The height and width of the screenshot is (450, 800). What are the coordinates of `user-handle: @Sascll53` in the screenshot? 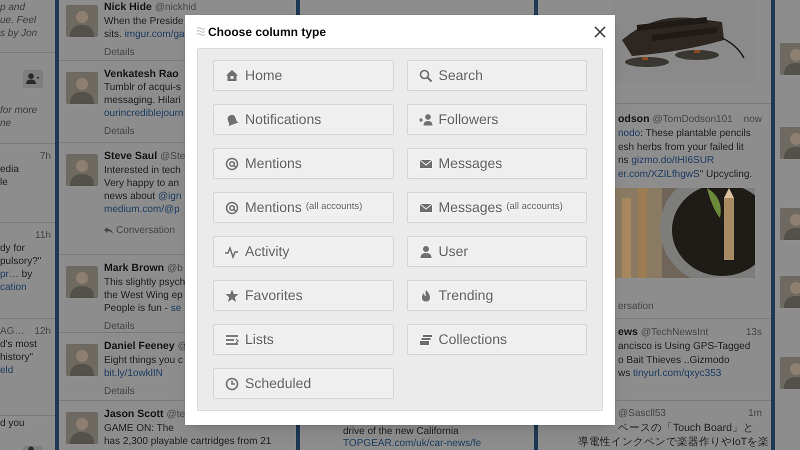 It's located at (642, 413).